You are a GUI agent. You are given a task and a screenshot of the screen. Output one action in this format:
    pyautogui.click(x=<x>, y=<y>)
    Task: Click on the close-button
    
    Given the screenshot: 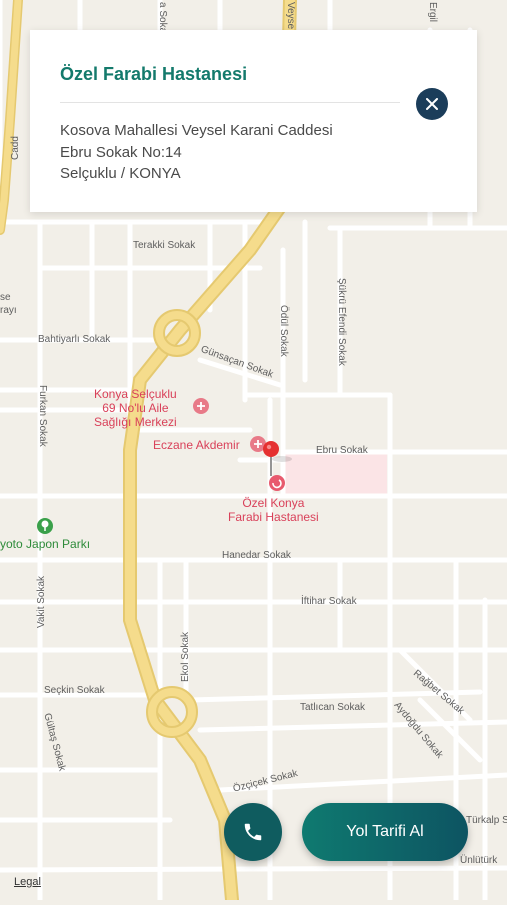 What is the action you would take?
    pyautogui.click(x=432, y=104)
    